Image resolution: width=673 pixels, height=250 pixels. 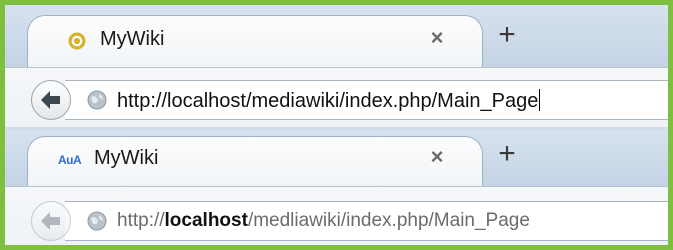 I want to click on url-scheme: http://, so click(x=141, y=220).